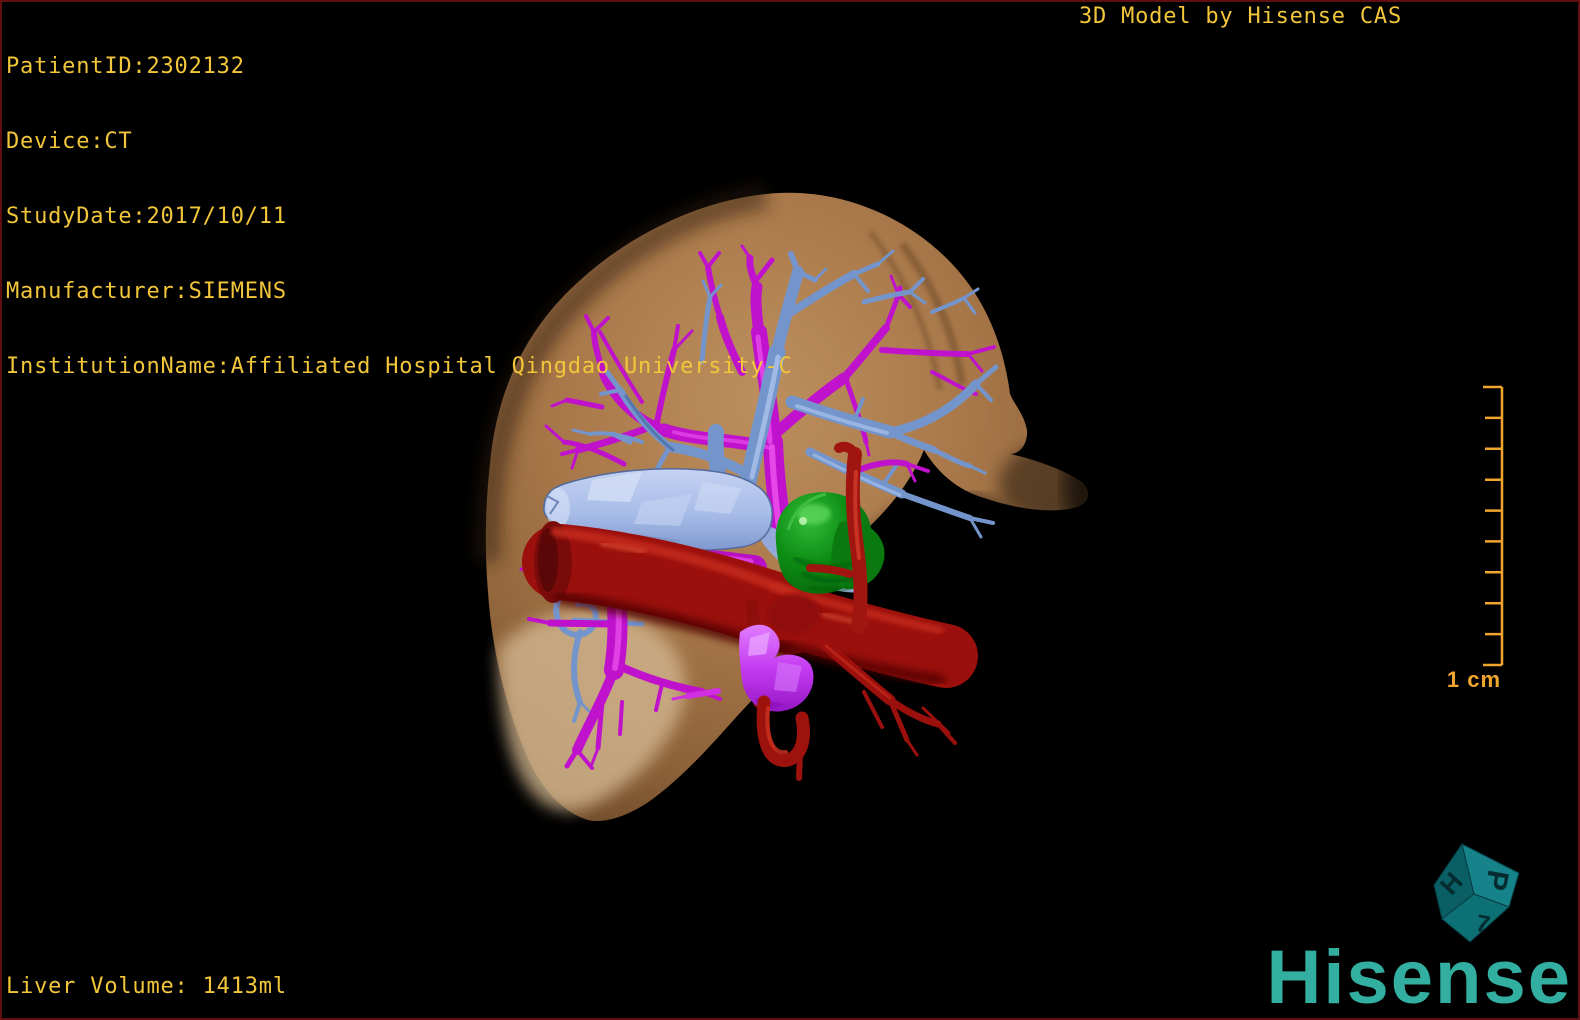 The image size is (1580, 1020). What do you see at coordinates (1240, 16) in the screenshot?
I see `watermark-title: 3D Model by Hisense CAS` at bounding box center [1240, 16].